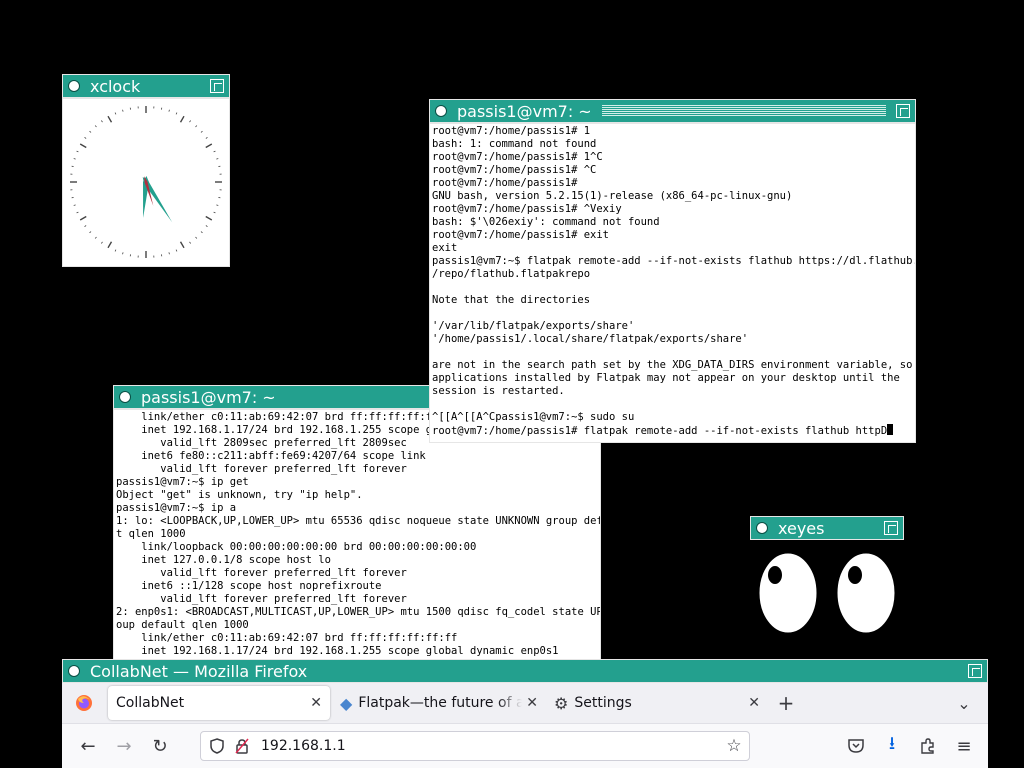 The image size is (1024, 768). Describe the element at coordinates (517, 157) in the screenshot. I see `terminal-line: root@vm7:/home/passis1# 1^C` at that location.